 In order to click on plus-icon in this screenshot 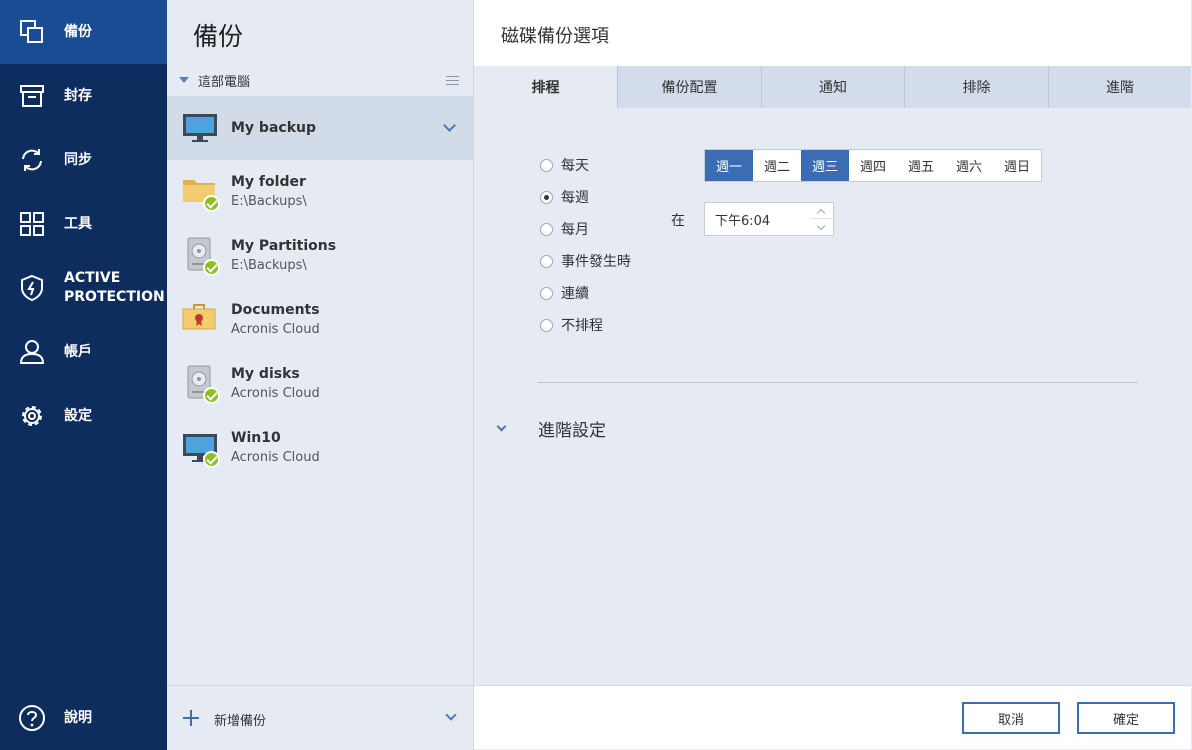, I will do `click(191, 718)`.